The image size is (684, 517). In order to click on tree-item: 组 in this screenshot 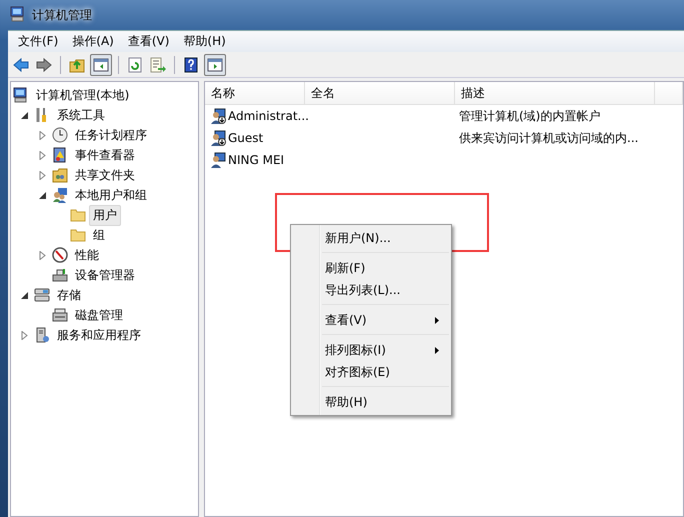, I will do `click(99, 235)`.